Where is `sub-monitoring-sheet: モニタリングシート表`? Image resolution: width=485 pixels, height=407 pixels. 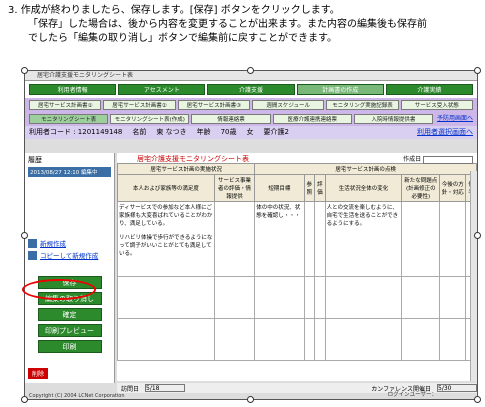 sub-monitoring-sheet: モニタリングシート表 is located at coordinates (69, 119).